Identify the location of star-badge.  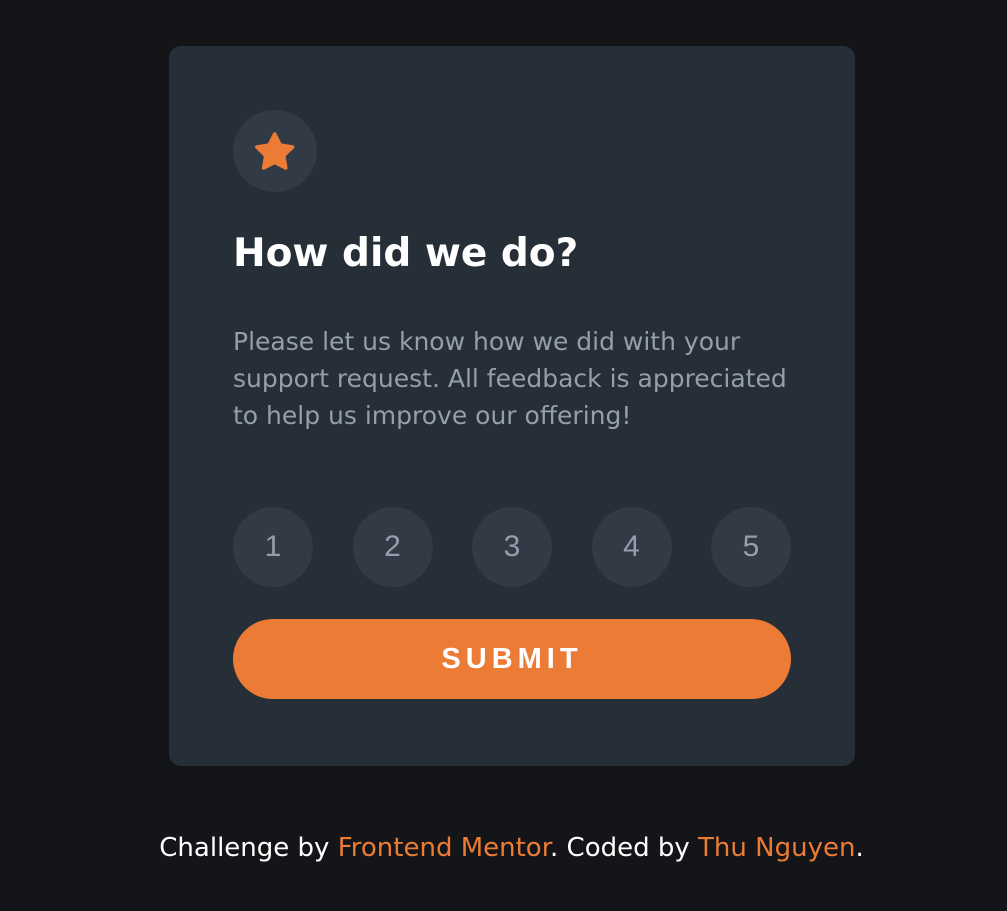
(275, 151).